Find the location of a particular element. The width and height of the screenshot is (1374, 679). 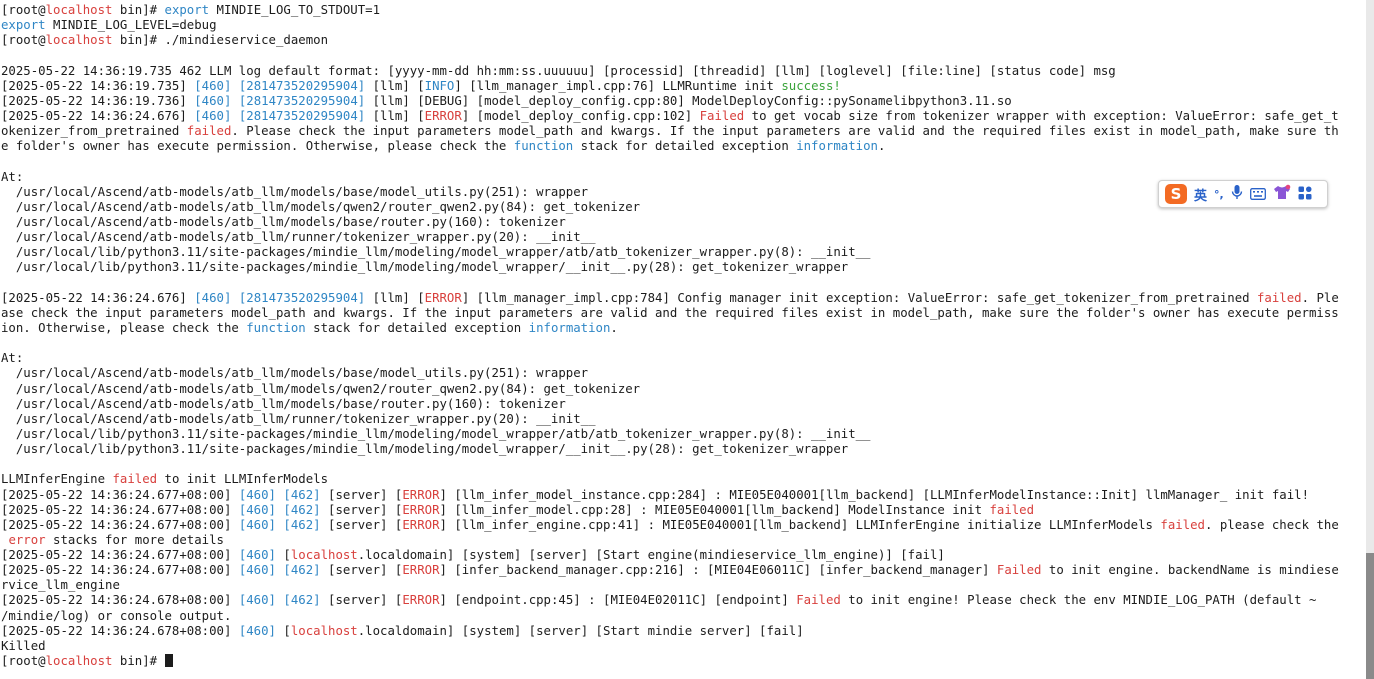

terminal-text-segment: to init engine. backendName is mindiese is located at coordinates (1190, 570).